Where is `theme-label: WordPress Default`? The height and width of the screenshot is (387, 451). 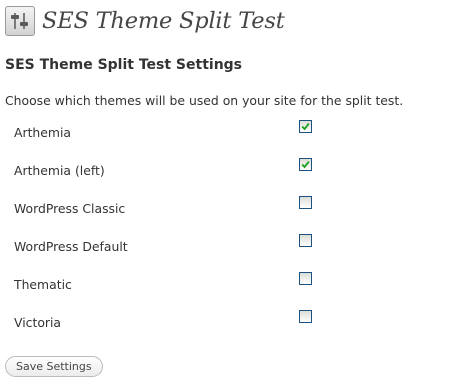 theme-label: WordPress Default is located at coordinates (71, 246).